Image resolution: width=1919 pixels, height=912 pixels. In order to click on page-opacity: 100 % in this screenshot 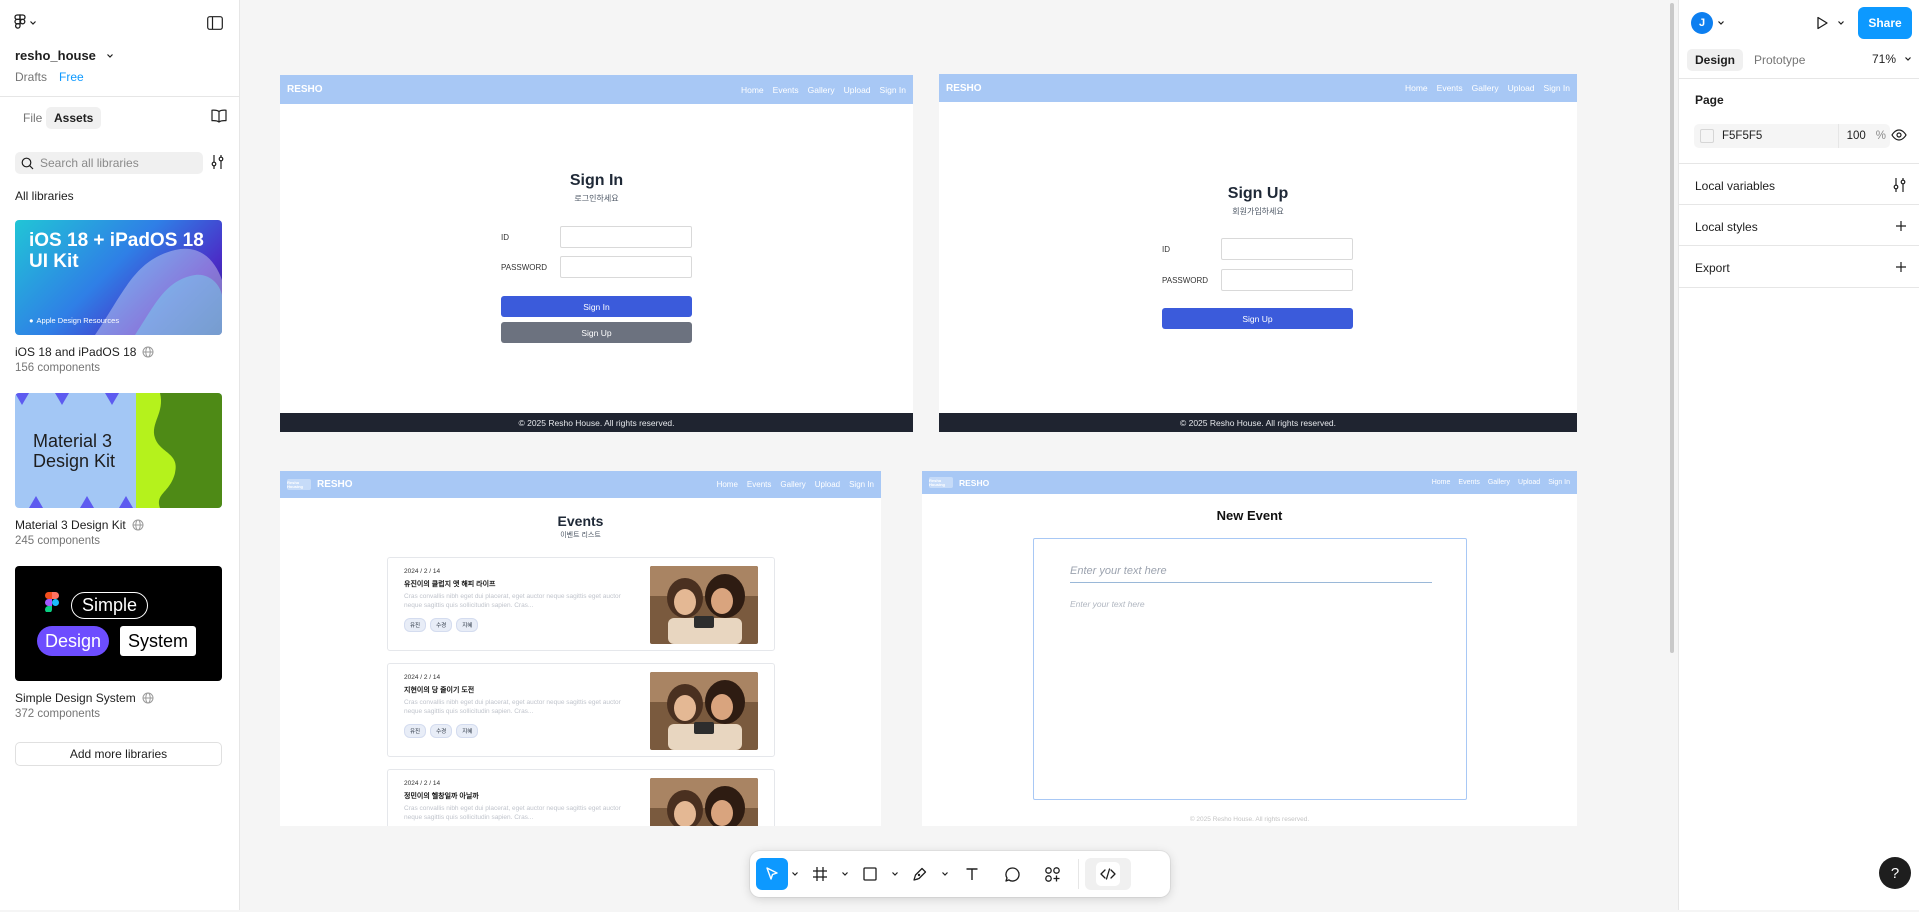, I will do `click(1863, 136)`.